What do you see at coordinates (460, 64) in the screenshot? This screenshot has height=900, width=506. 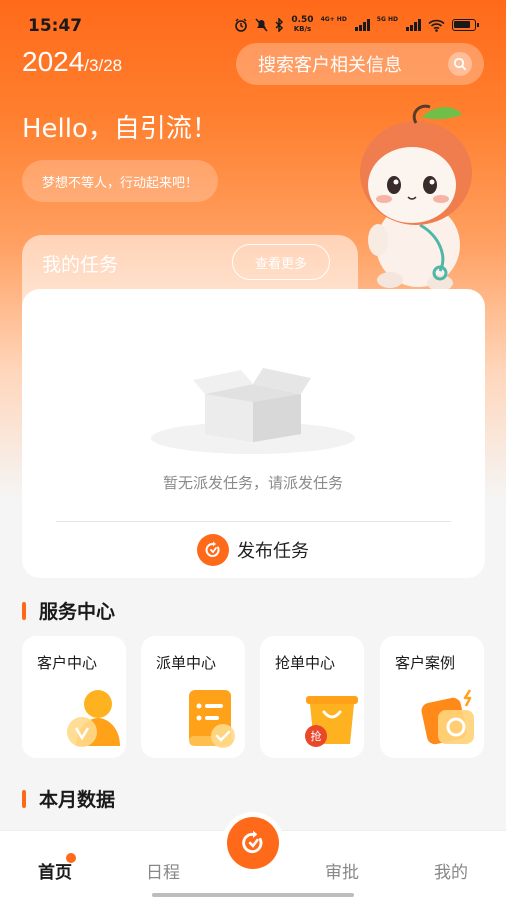 I see `search-icon` at bounding box center [460, 64].